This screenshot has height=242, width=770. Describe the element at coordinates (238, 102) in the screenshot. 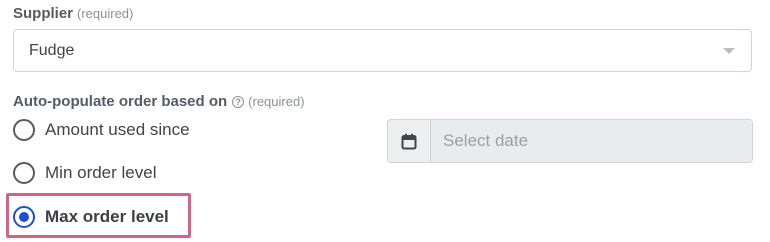

I see `question-circle-icon: ?` at that location.